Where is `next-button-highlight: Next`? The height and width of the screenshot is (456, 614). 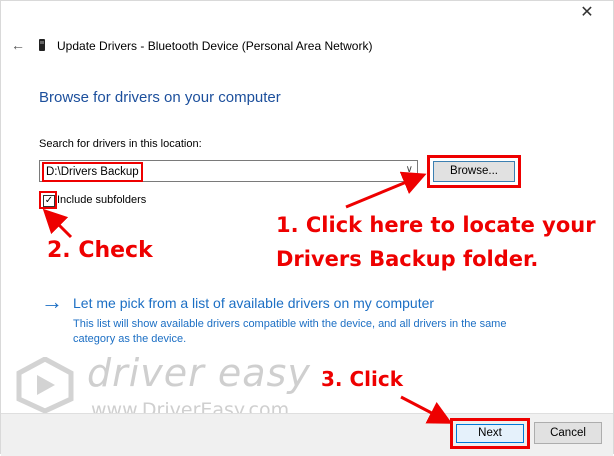
next-button-highlight: Next is located at coordinates (490, 433).